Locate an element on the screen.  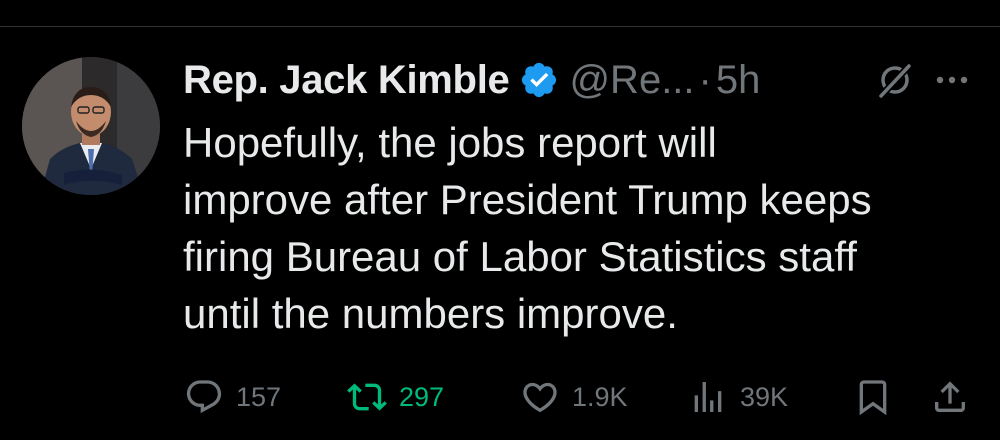
bookmark-icon is located at coordinates (873, 397).